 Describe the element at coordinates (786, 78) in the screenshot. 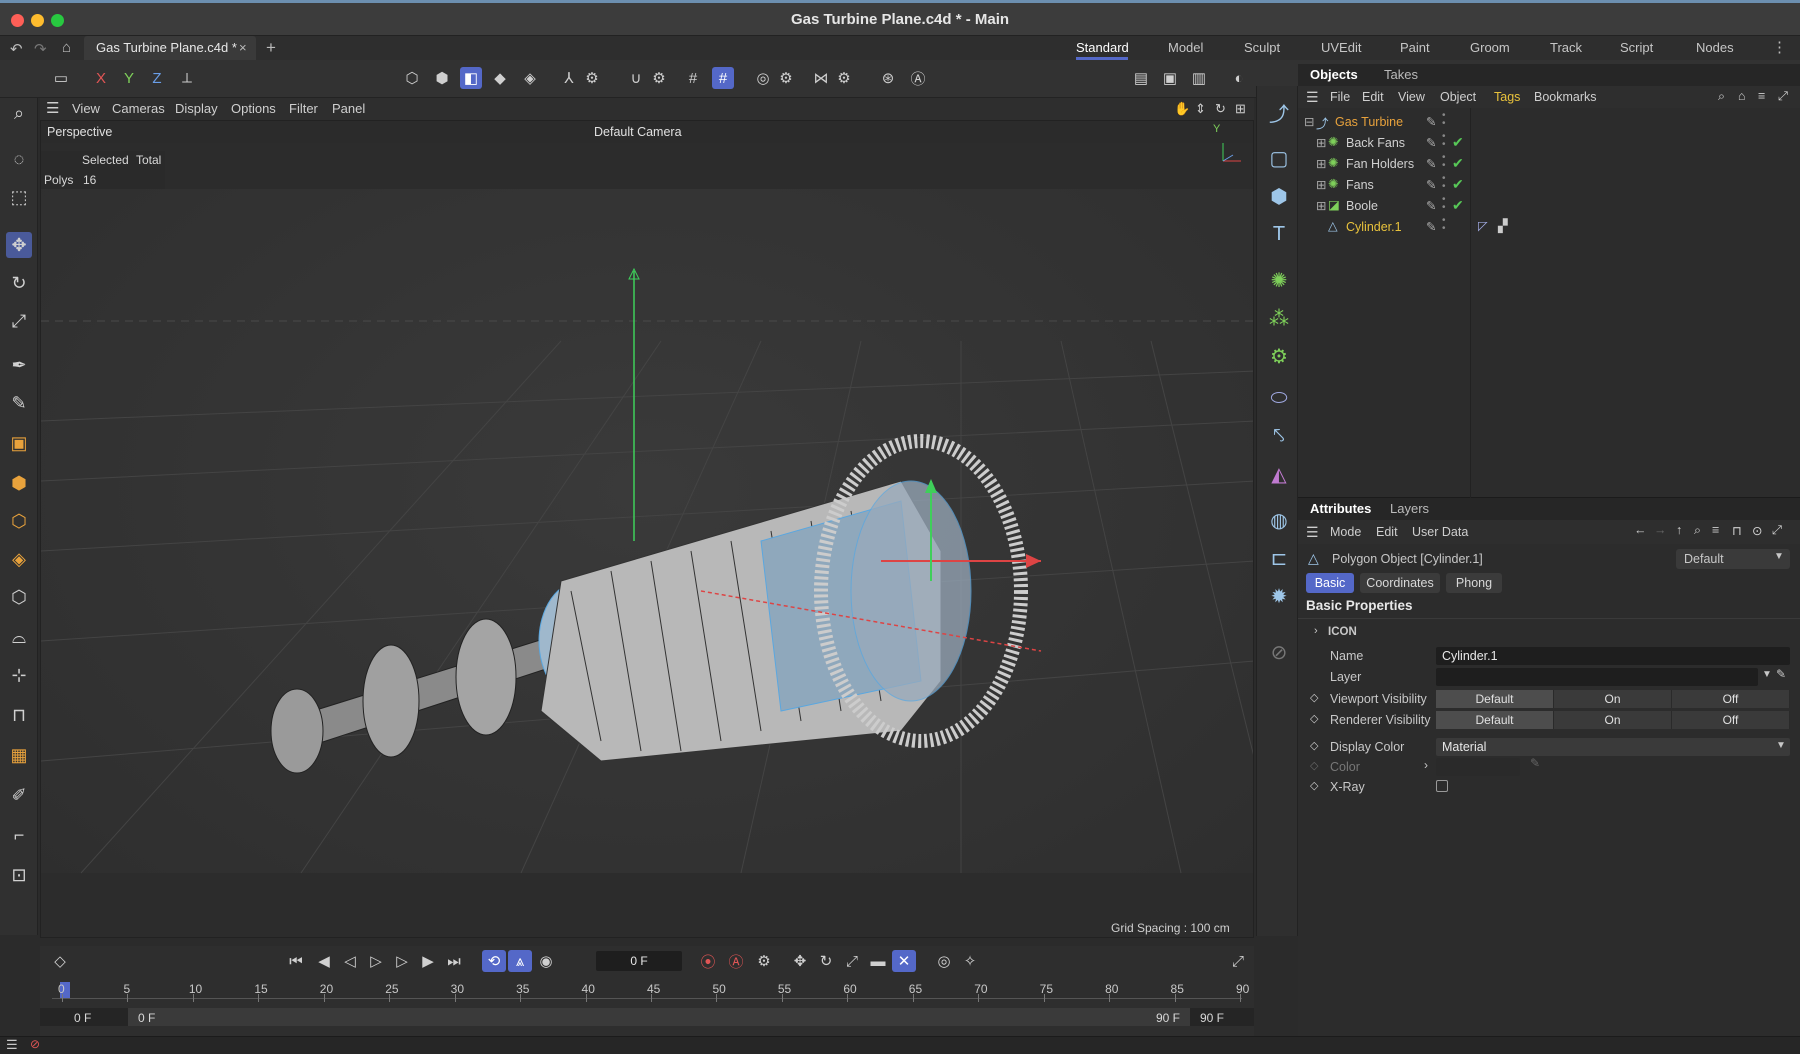

I see `soft-selection-settings-icon: ⚙` at that location.